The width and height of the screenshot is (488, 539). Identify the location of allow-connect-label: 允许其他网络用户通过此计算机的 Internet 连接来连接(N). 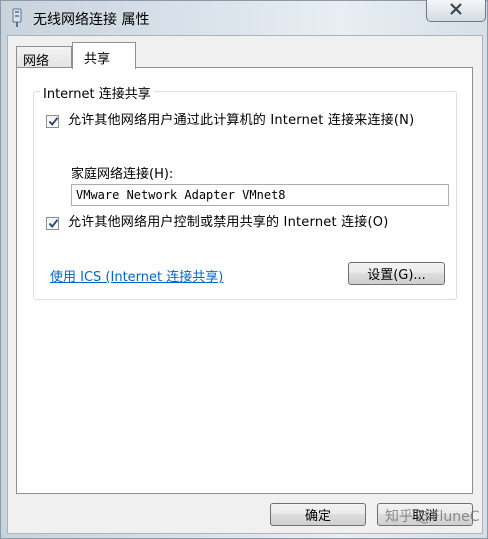
(241, 120).